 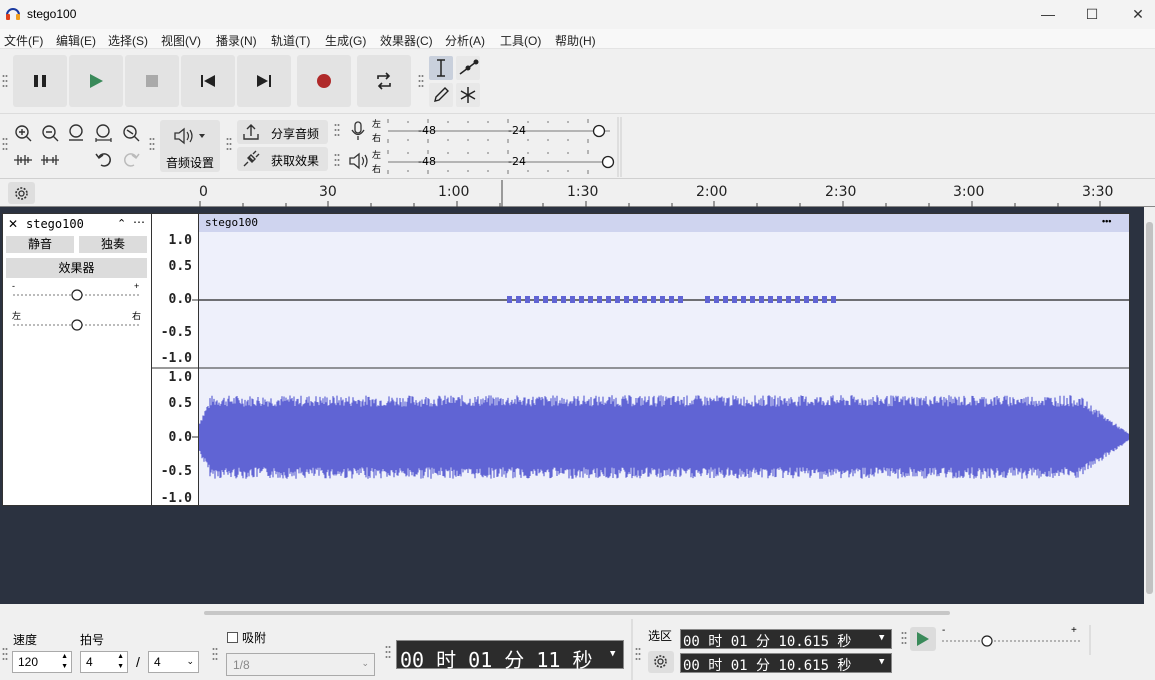 What do you see at coordinates (104, 133) in the screenshot?
I see `fit-project-button` at bounding box center [104, 133].